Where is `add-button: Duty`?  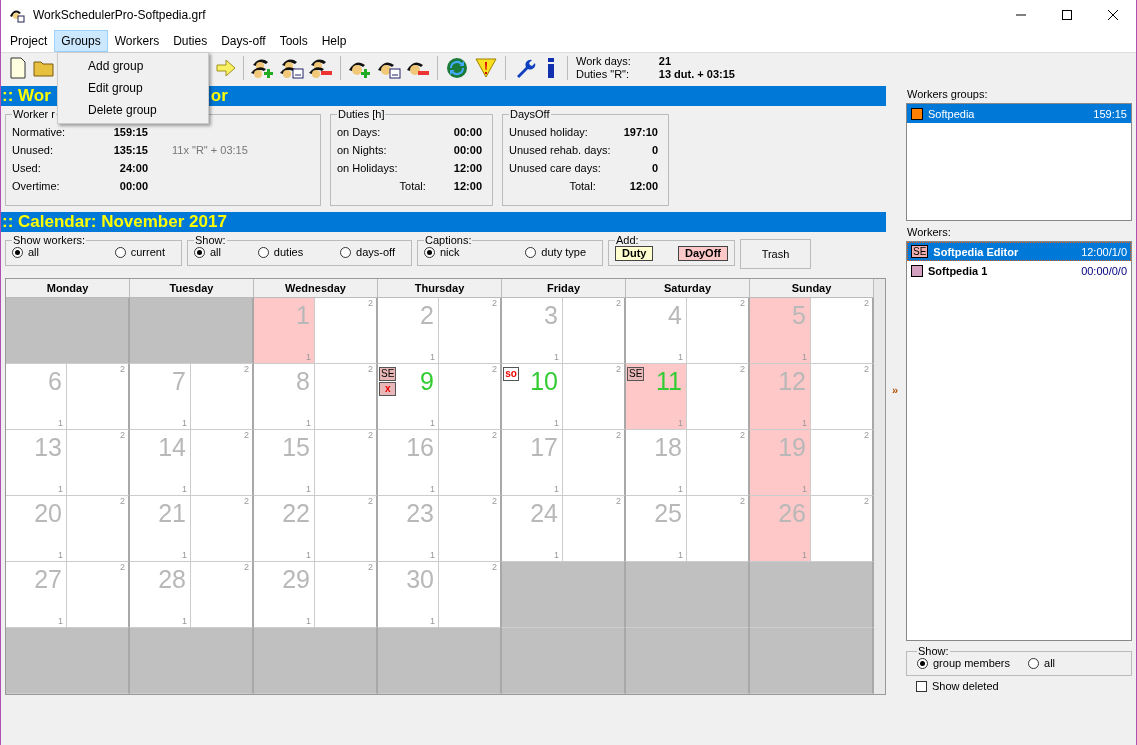
add-button: Duty is located at coordinates (634, 253).